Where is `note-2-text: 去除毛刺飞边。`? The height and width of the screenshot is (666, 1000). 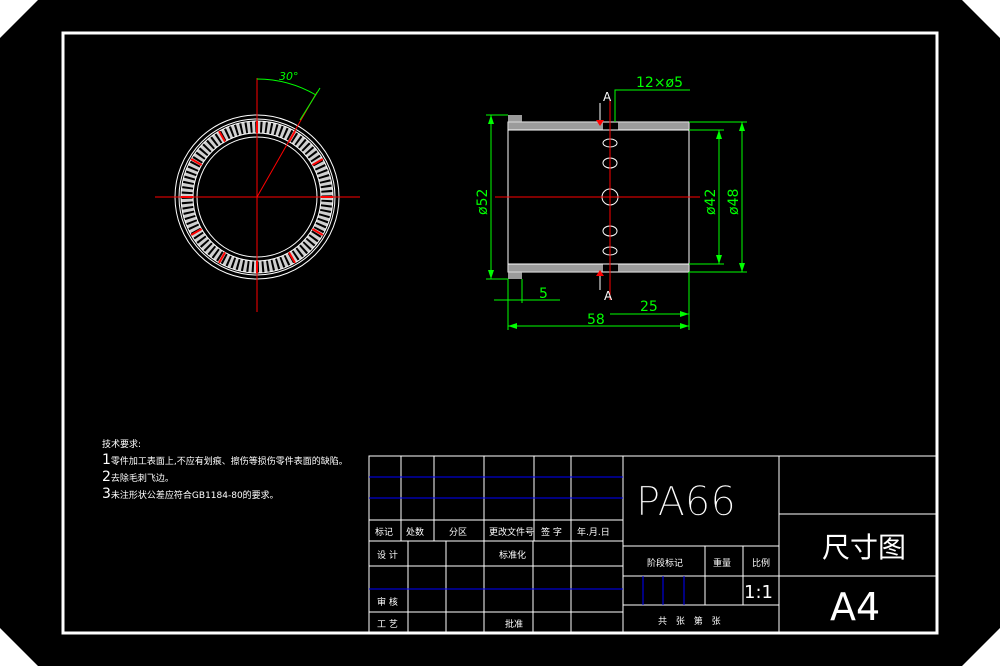 note-2-text: 去除毛刺飞边。 is located at coordinates (142, 479).